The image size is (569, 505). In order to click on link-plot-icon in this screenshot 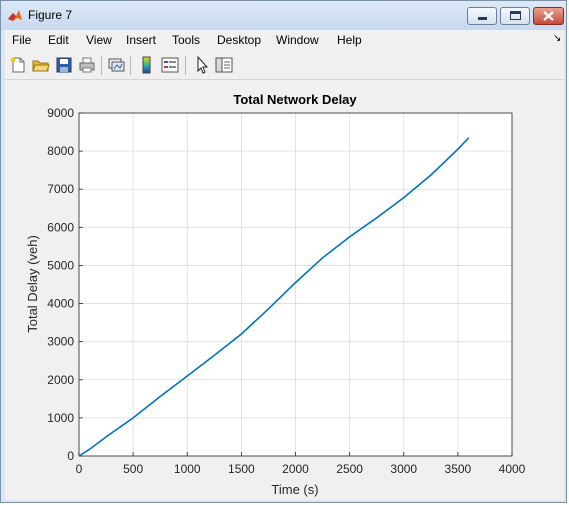, I will do `click(116, 65)`.